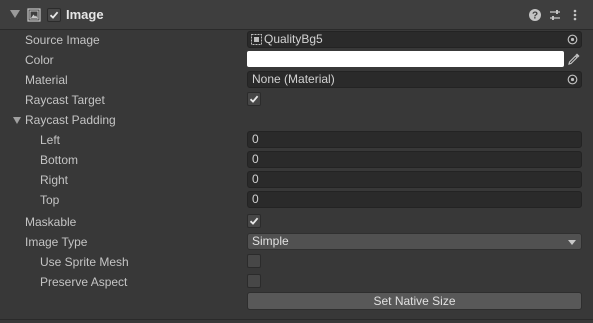 This screenshot has height=323, width=593. I want to click on set-native-size-button: Set Native Size, so click(414, 301).